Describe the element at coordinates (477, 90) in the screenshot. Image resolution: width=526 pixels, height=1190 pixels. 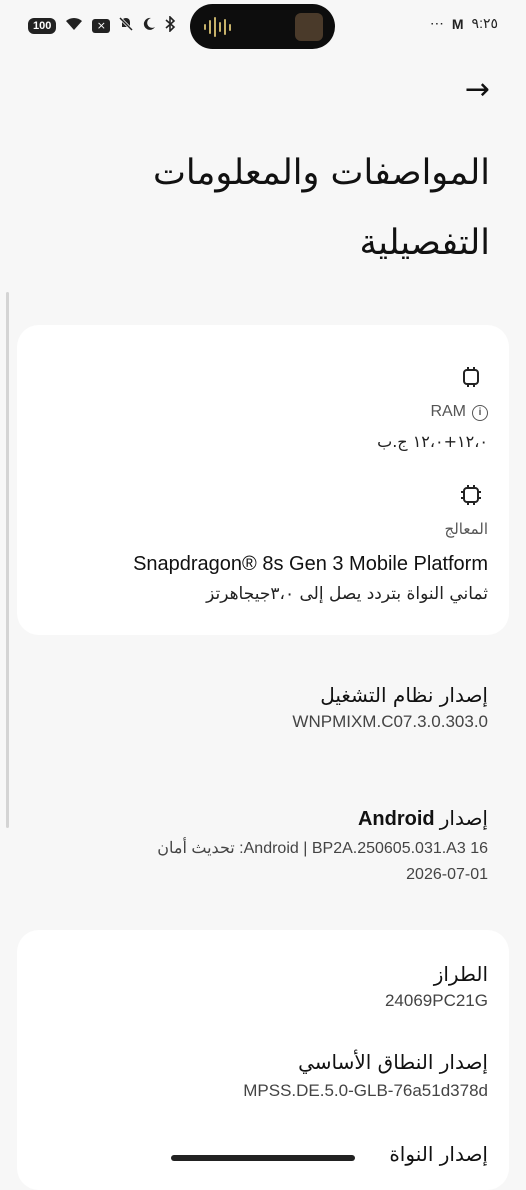
I see `back-arrow-icon: →` at that location.